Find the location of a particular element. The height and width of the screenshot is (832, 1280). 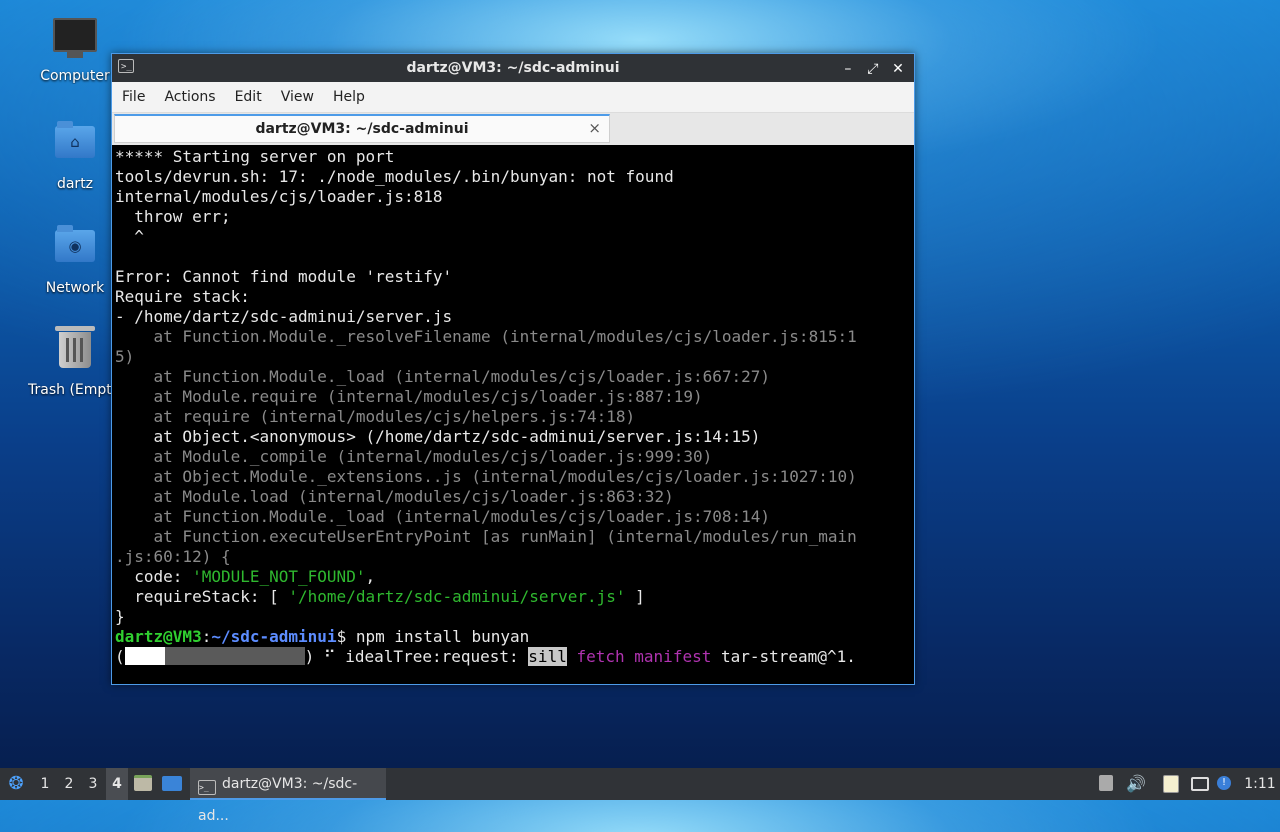

npm-level: sill is located at coordinates (547, 656).